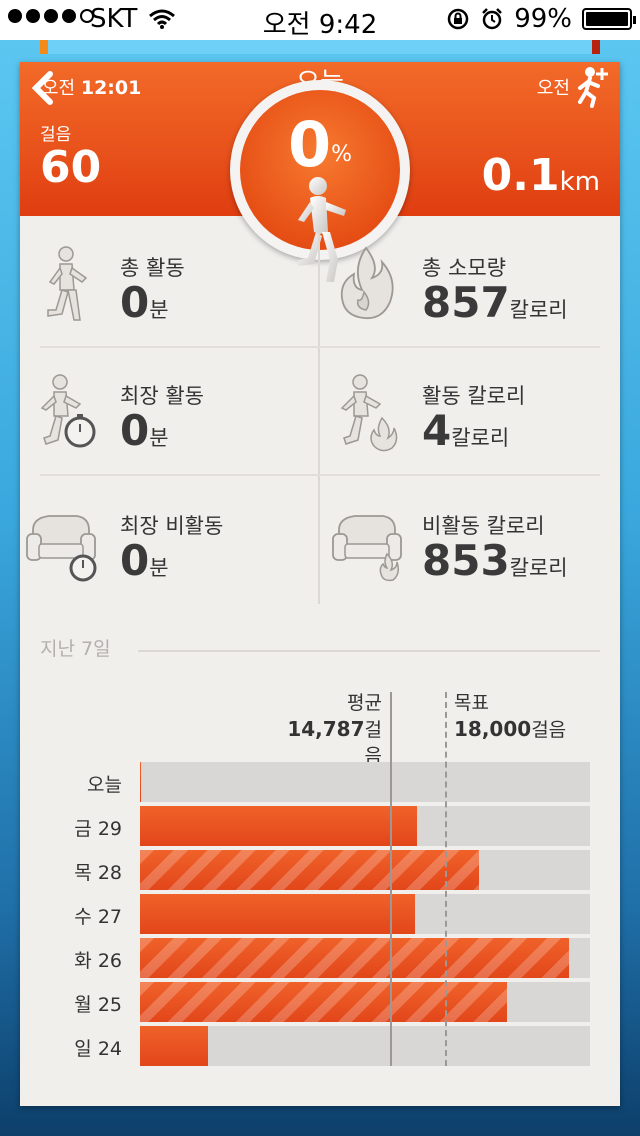 Image resolution: width=640 pixels, height=1136 pixels. I want to click on stat-total-burn: 총 소모량 857칼로리, so click(462, 294).